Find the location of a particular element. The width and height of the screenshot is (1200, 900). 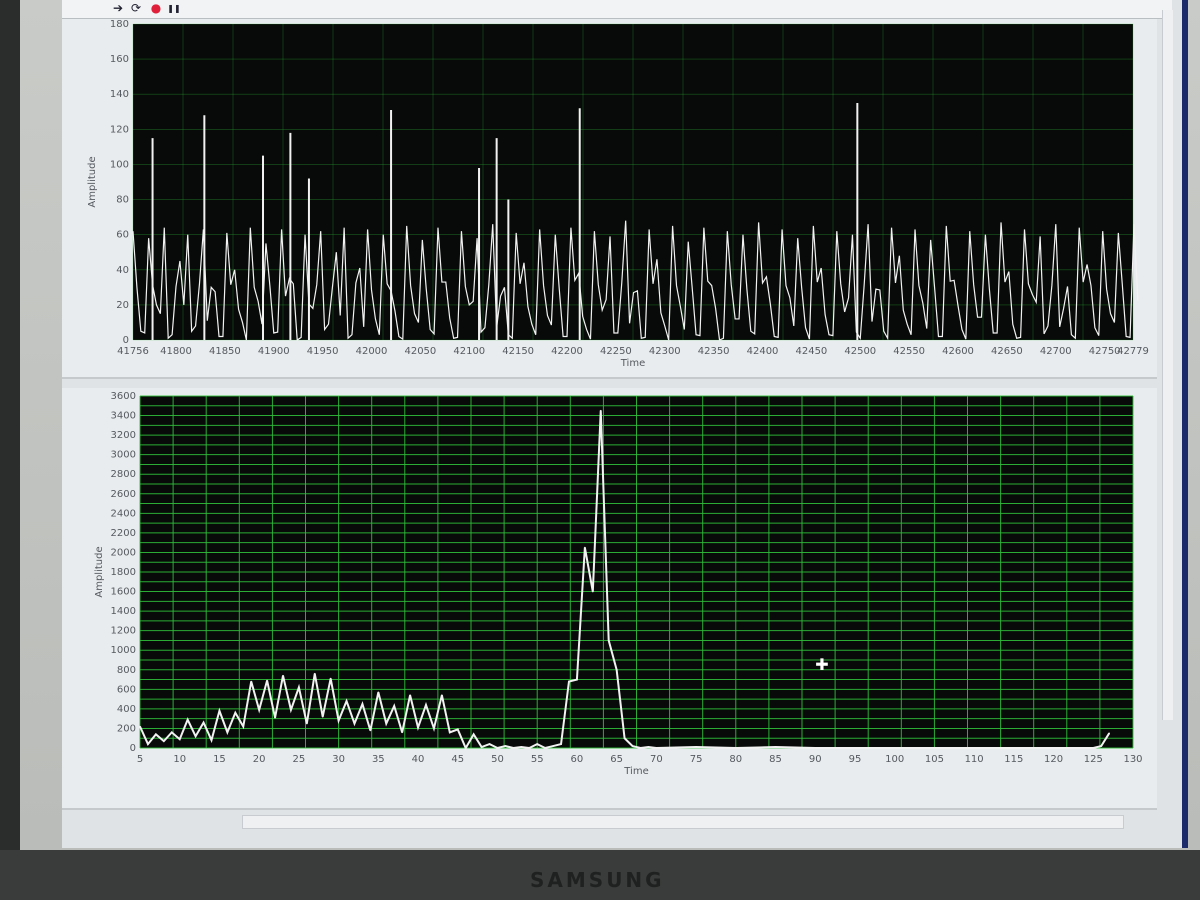

x-tick-label: 42779 is located at coordinates (1133, 351).